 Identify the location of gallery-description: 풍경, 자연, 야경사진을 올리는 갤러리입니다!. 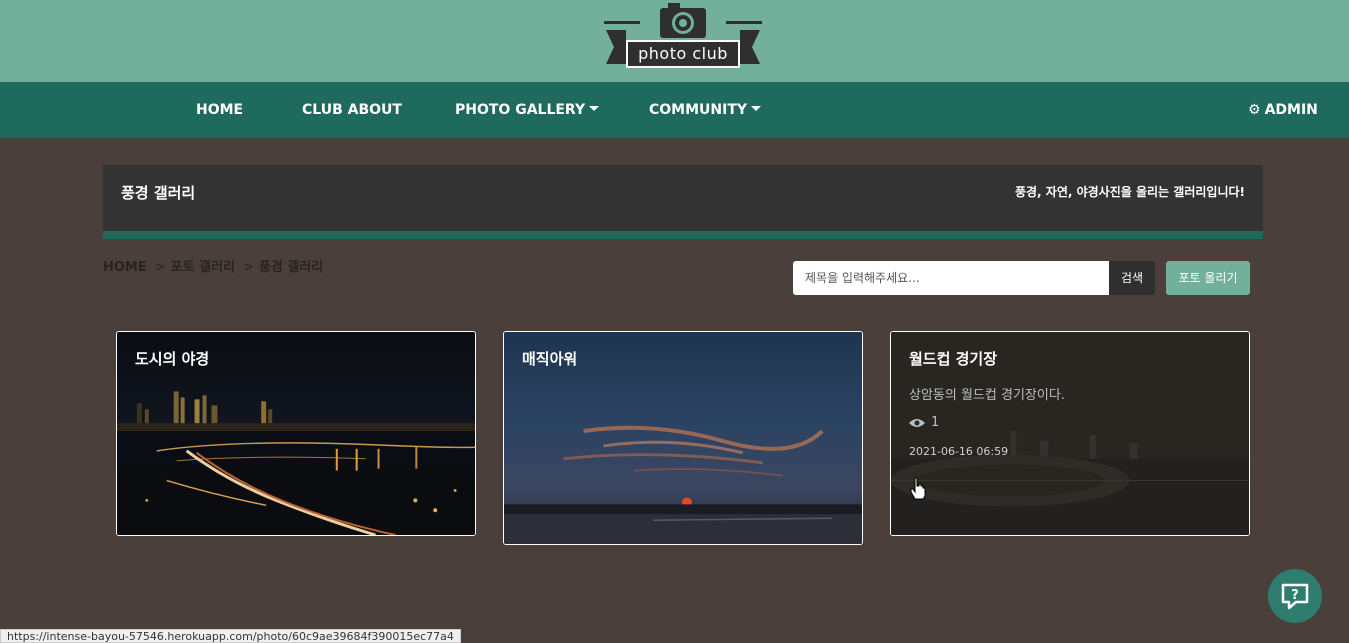
(1129, 192).